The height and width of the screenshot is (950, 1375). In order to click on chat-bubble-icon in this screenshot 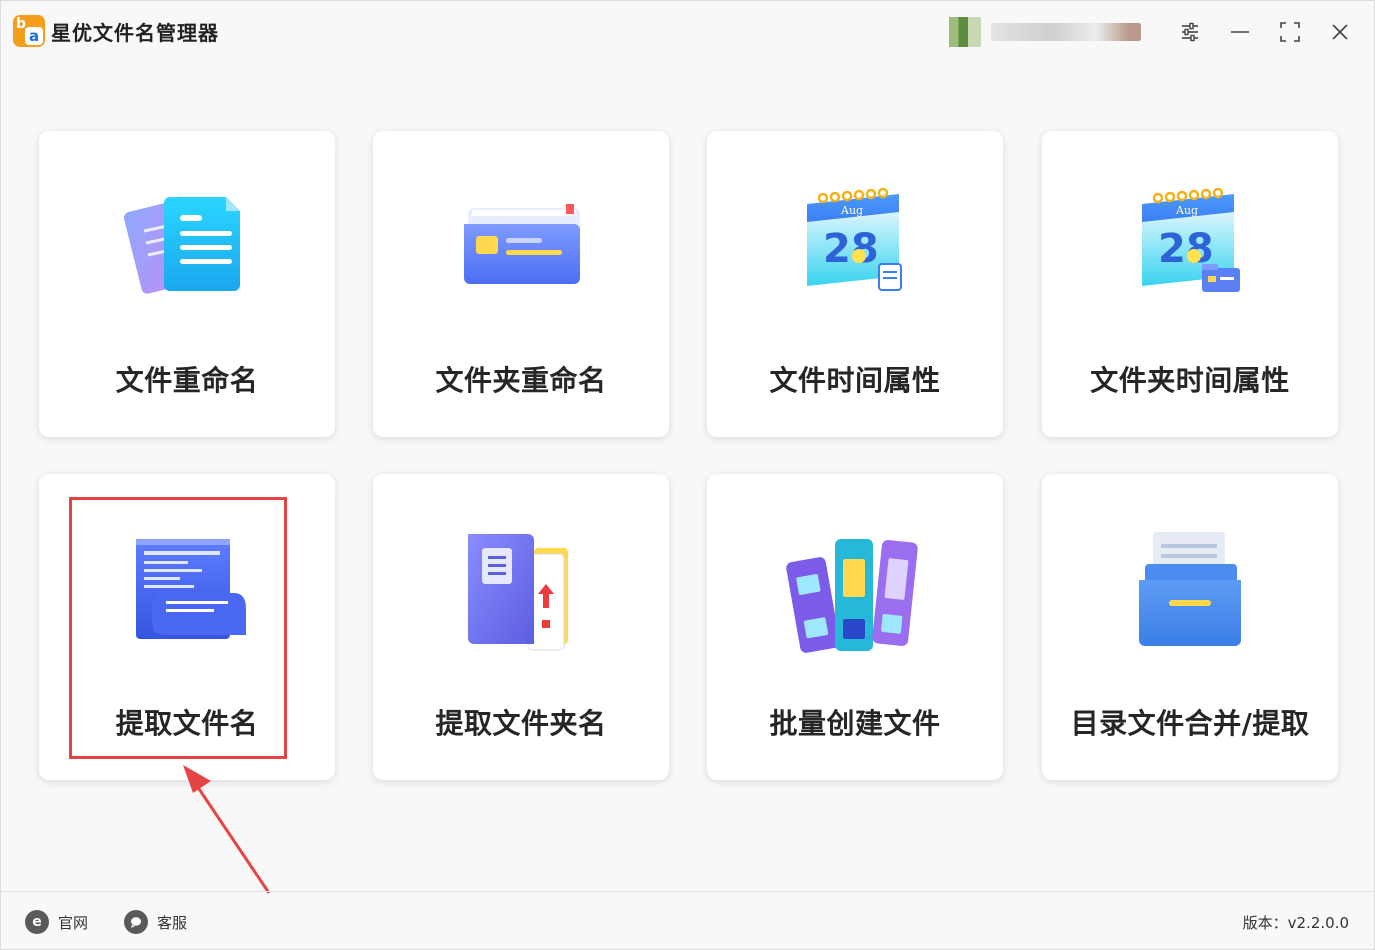, I will do `click(136, 922)`.